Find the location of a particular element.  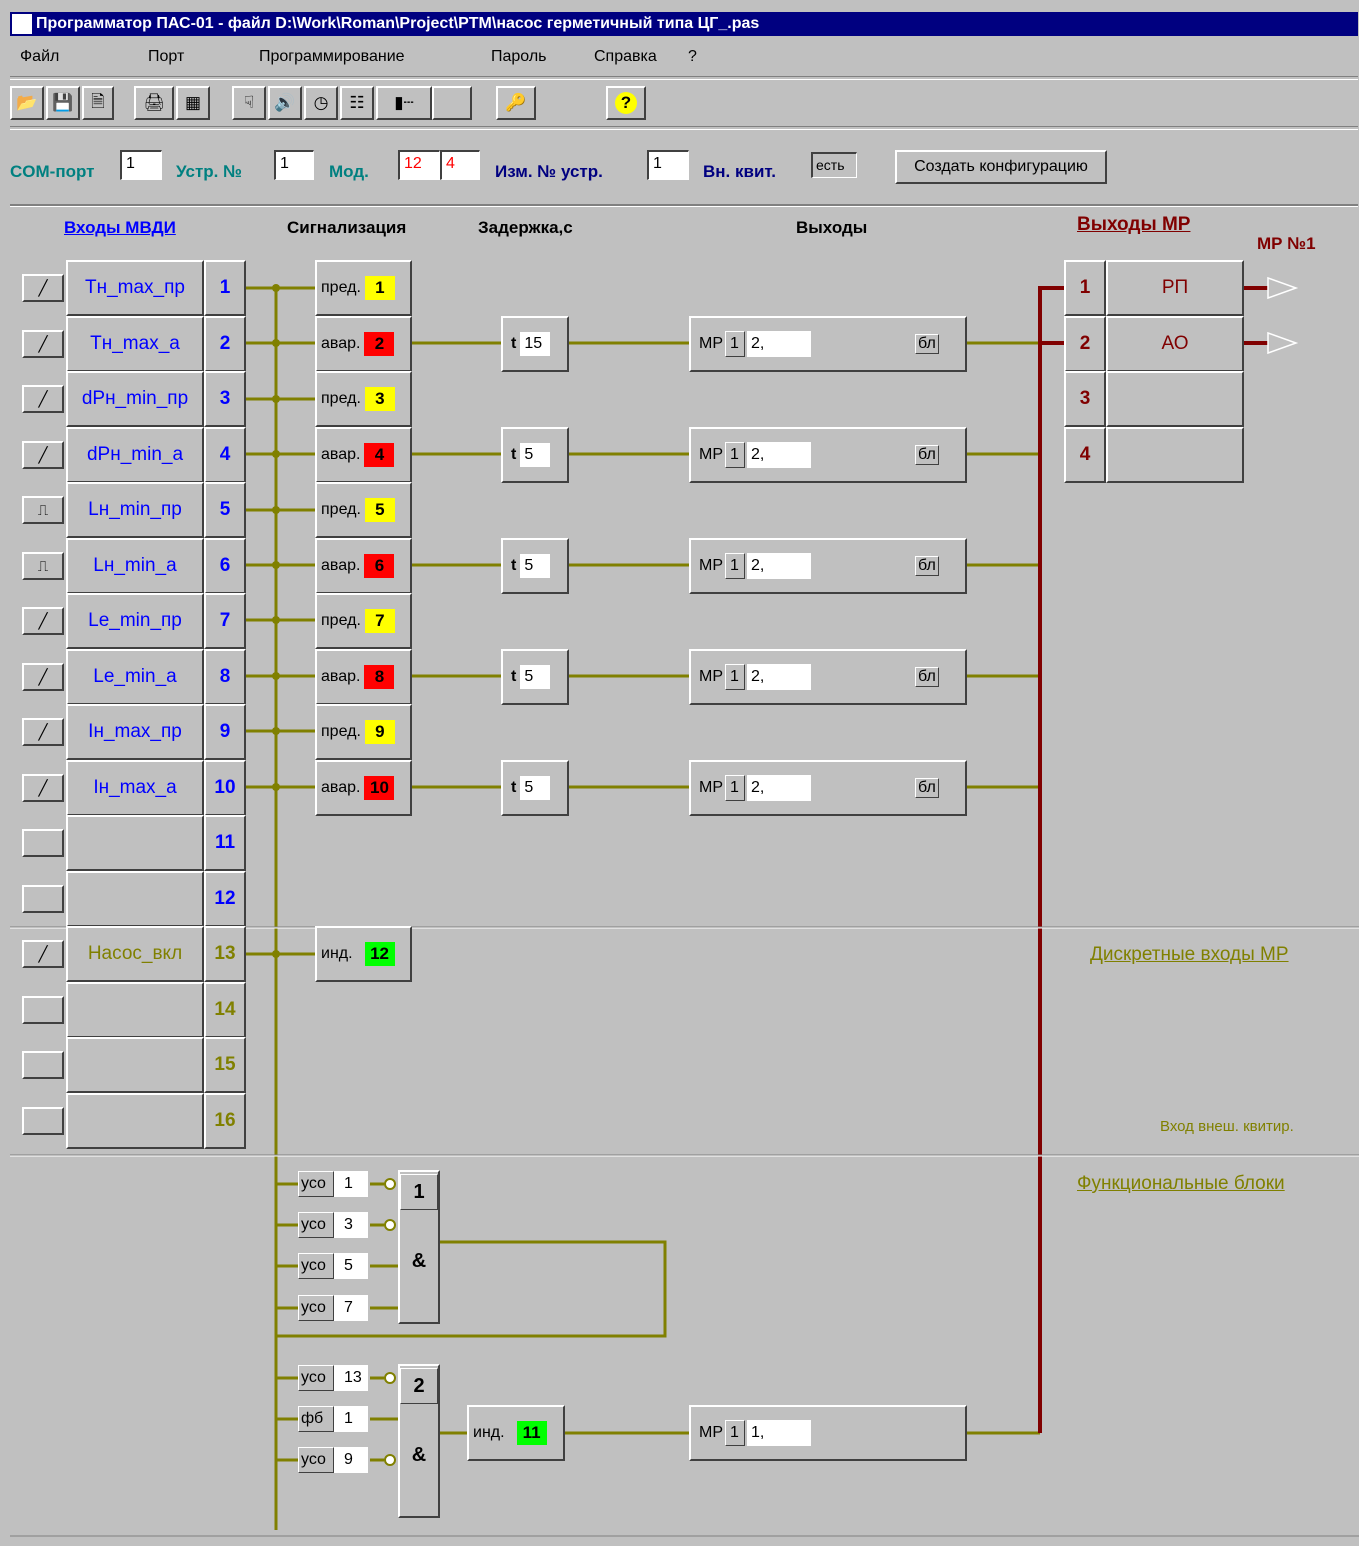

input-name: Lн_min_а is located at coordinates (135, 566).